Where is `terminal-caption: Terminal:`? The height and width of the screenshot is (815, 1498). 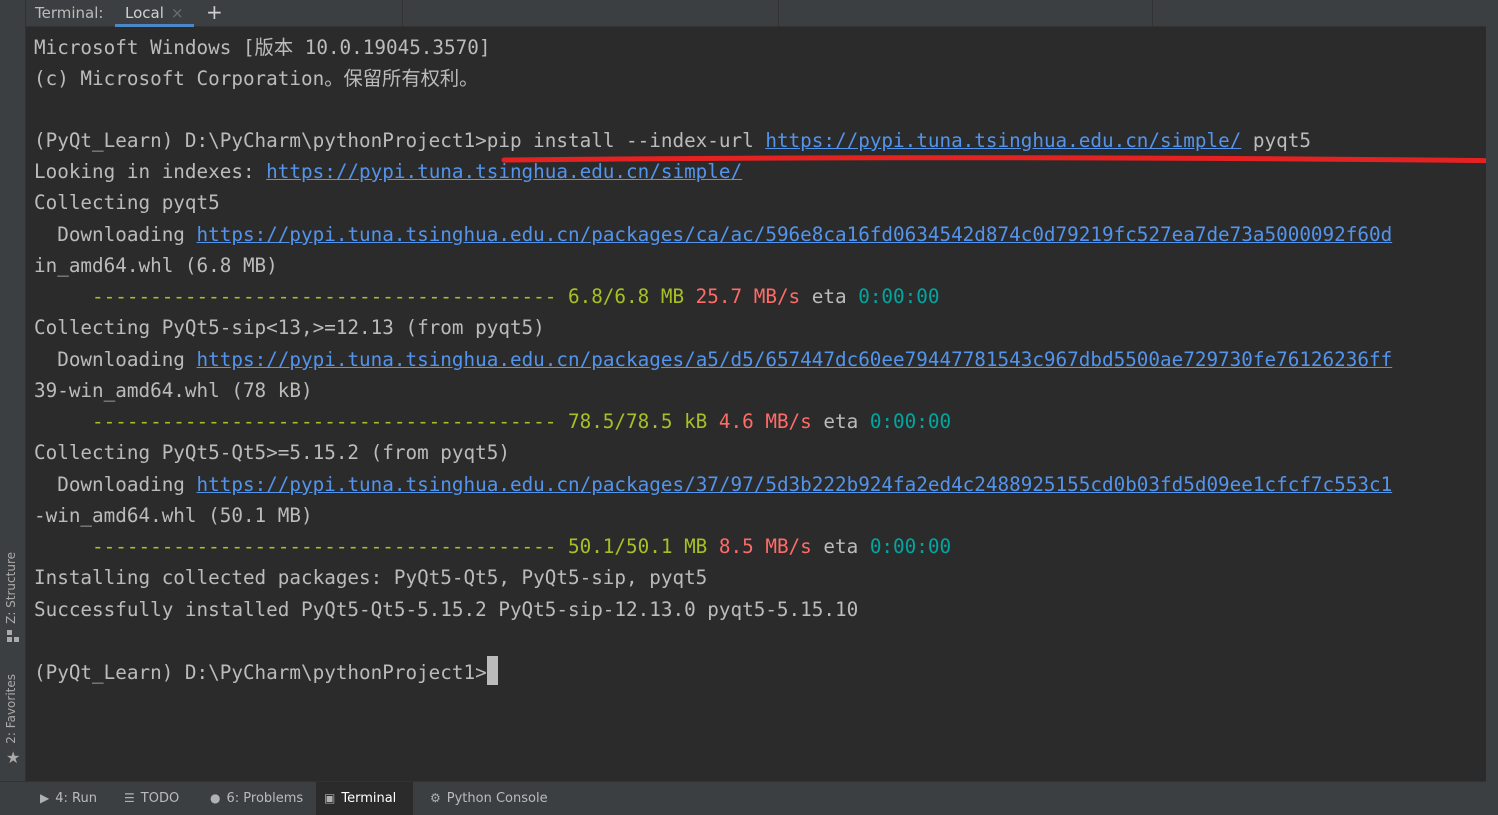
terminal-caption: Terminal: is located at coordinates (69, 13).